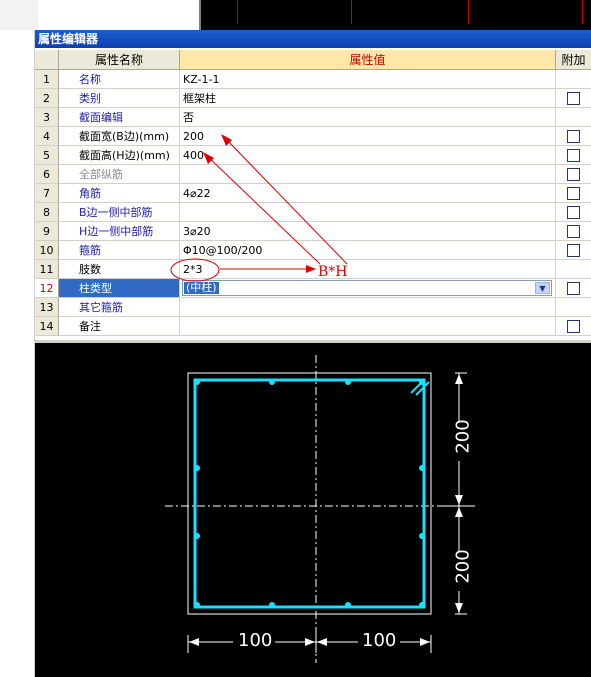  Describe the element at coordinates (368, 193) in the screenshot. I see `property-value: 4⌀22` at that location.